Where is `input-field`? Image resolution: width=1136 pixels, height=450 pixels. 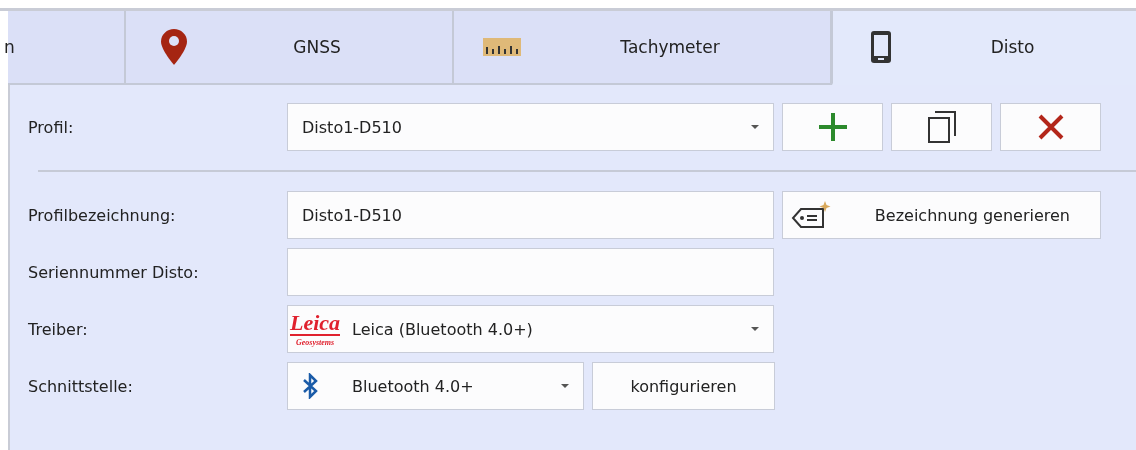
input-field is located at coordinates (530, 272).